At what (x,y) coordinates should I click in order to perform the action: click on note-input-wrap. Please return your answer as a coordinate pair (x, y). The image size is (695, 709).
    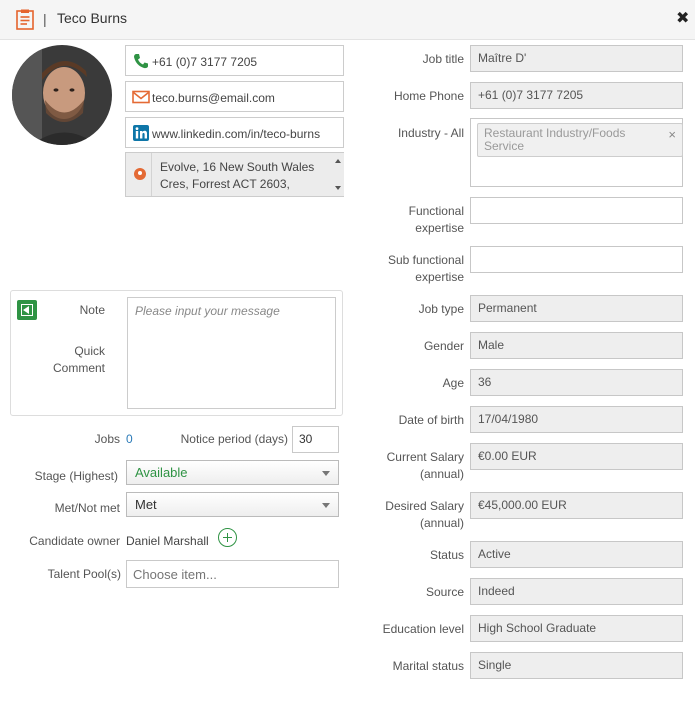
    Looking at the image, I should click on (231, 353).